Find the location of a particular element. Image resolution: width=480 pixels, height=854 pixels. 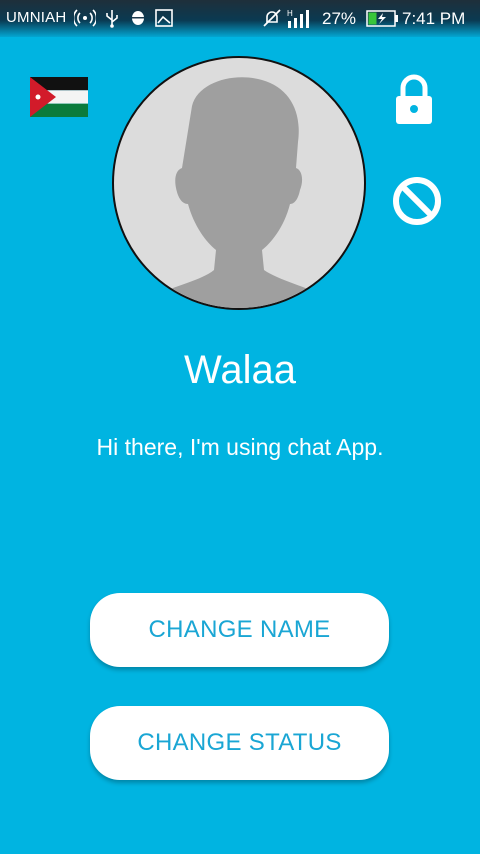

gallery-icon is located at coordinates (164, 20).